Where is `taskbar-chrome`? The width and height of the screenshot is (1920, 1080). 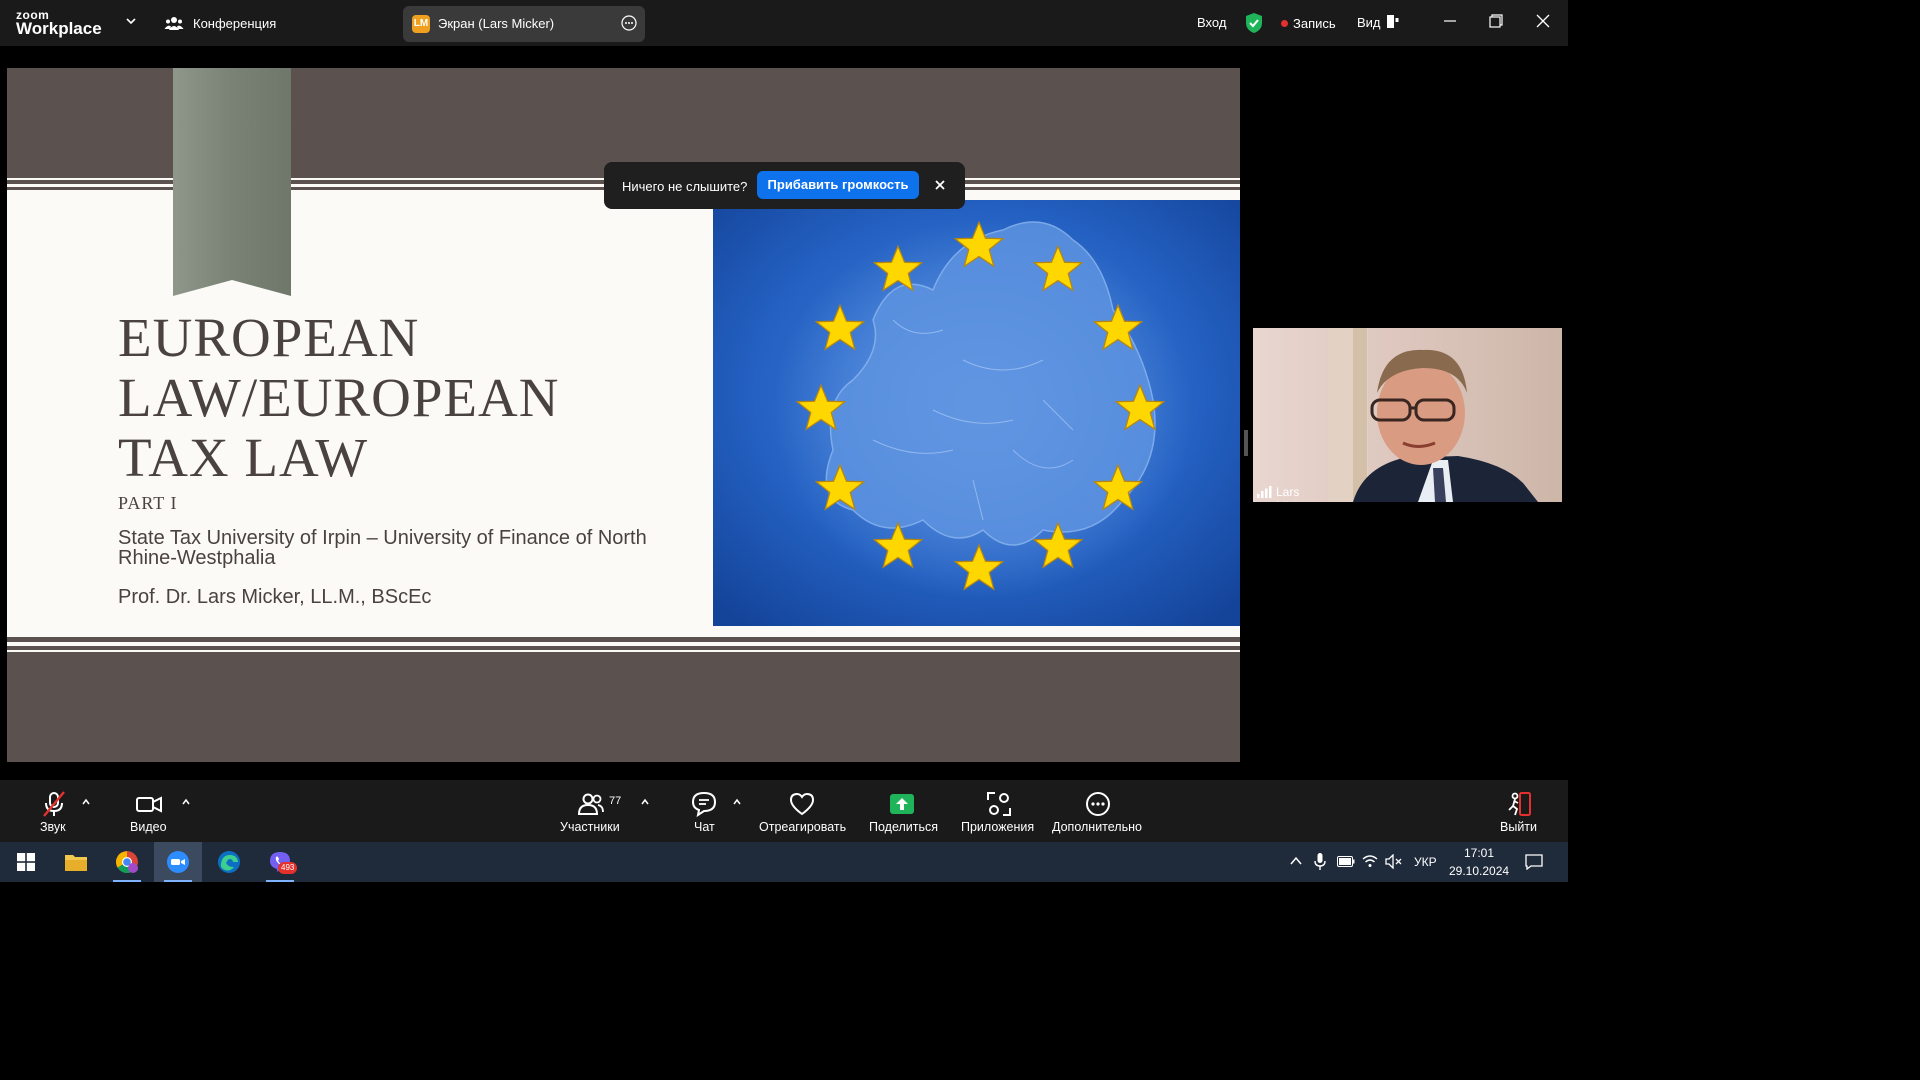 taskbar-chrome is located at coordinates (127, 862).